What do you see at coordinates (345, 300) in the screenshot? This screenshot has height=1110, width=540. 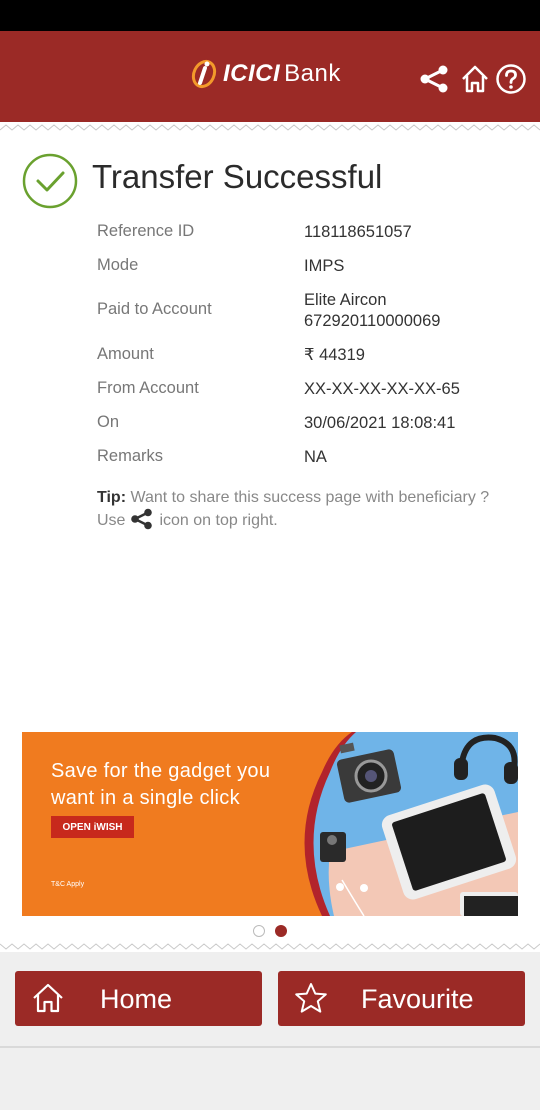 I see `detail-value: Elite Aircon` at bounding box center [345, 300].